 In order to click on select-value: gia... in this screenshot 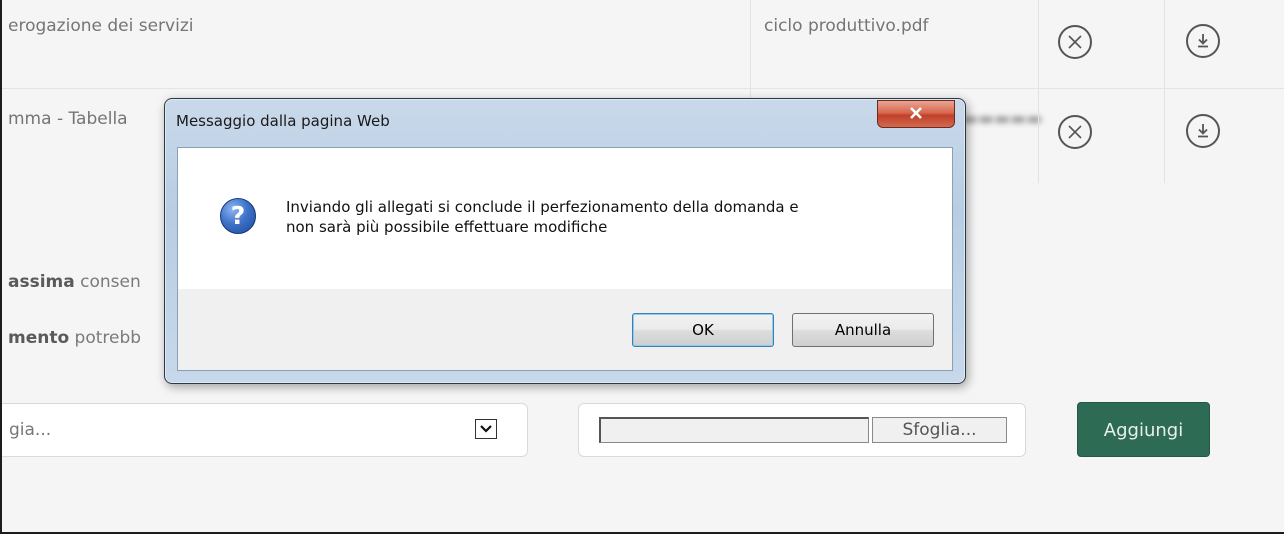, I will do `click(30, 430)`.